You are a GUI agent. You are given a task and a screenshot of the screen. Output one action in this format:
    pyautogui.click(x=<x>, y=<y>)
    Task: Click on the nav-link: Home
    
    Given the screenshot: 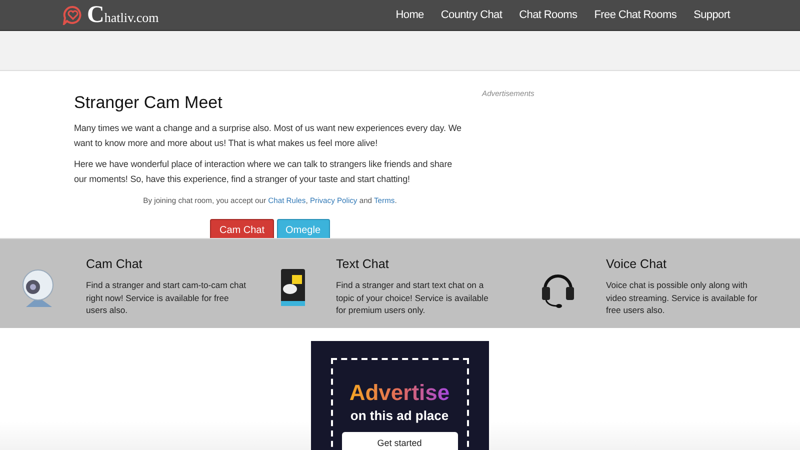 What is the action you would take?
    pyautogui.click(x=410, y=15)
    